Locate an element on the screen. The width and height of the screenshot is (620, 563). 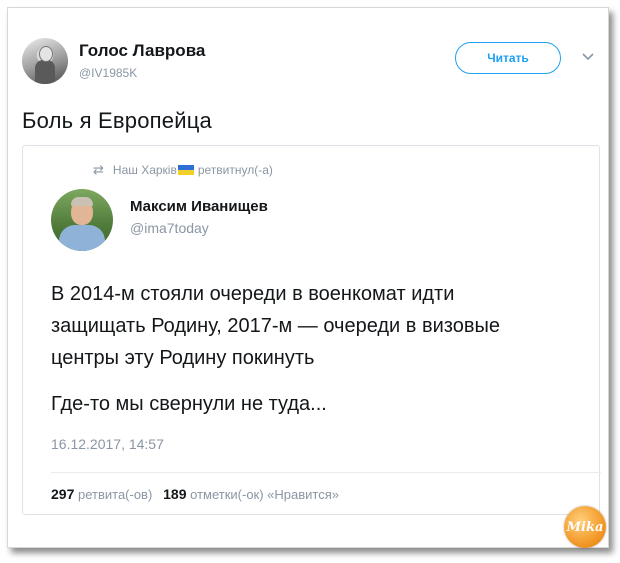
author-avatar is located at coordinates (45, 61).